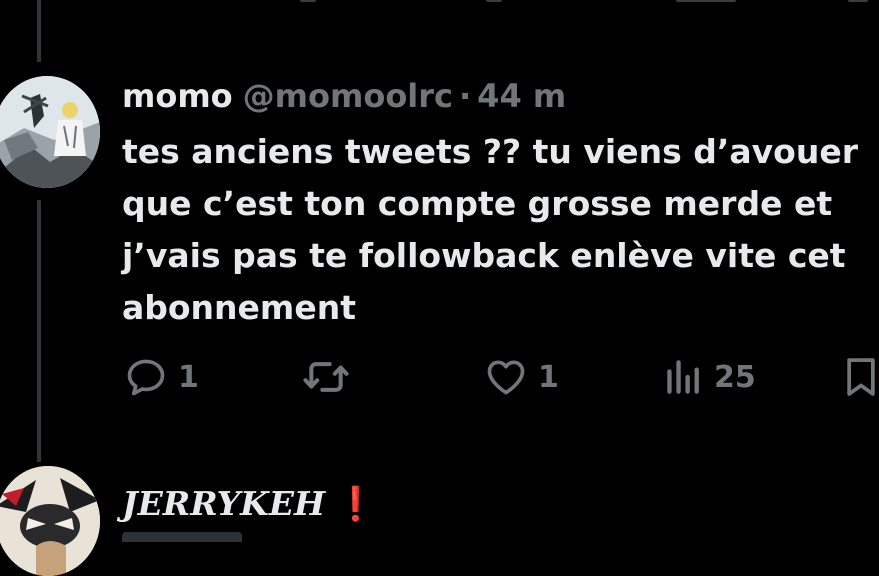 This screenshot has width=879, height=576. What do you see at coordinates (348, 96) in the screenshot?
I see `user-handle: @momoolrc` at bounding box center [348, 96].